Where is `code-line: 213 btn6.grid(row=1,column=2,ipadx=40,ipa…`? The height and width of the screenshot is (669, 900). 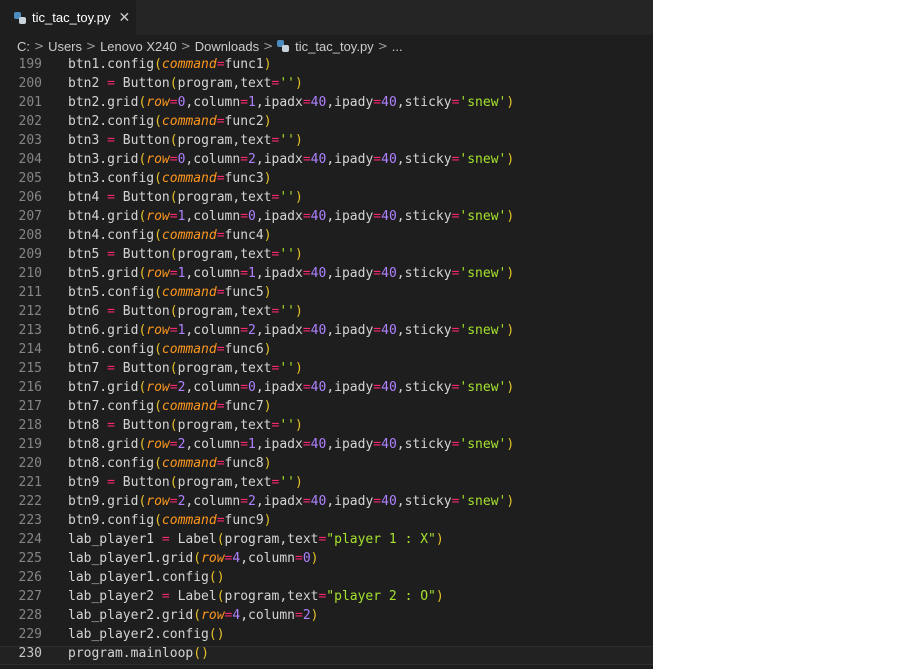 code-line: 213 btn6.grid(row=1,column=2,ipadx=40,ipa… is located at coordinates (326, 332).